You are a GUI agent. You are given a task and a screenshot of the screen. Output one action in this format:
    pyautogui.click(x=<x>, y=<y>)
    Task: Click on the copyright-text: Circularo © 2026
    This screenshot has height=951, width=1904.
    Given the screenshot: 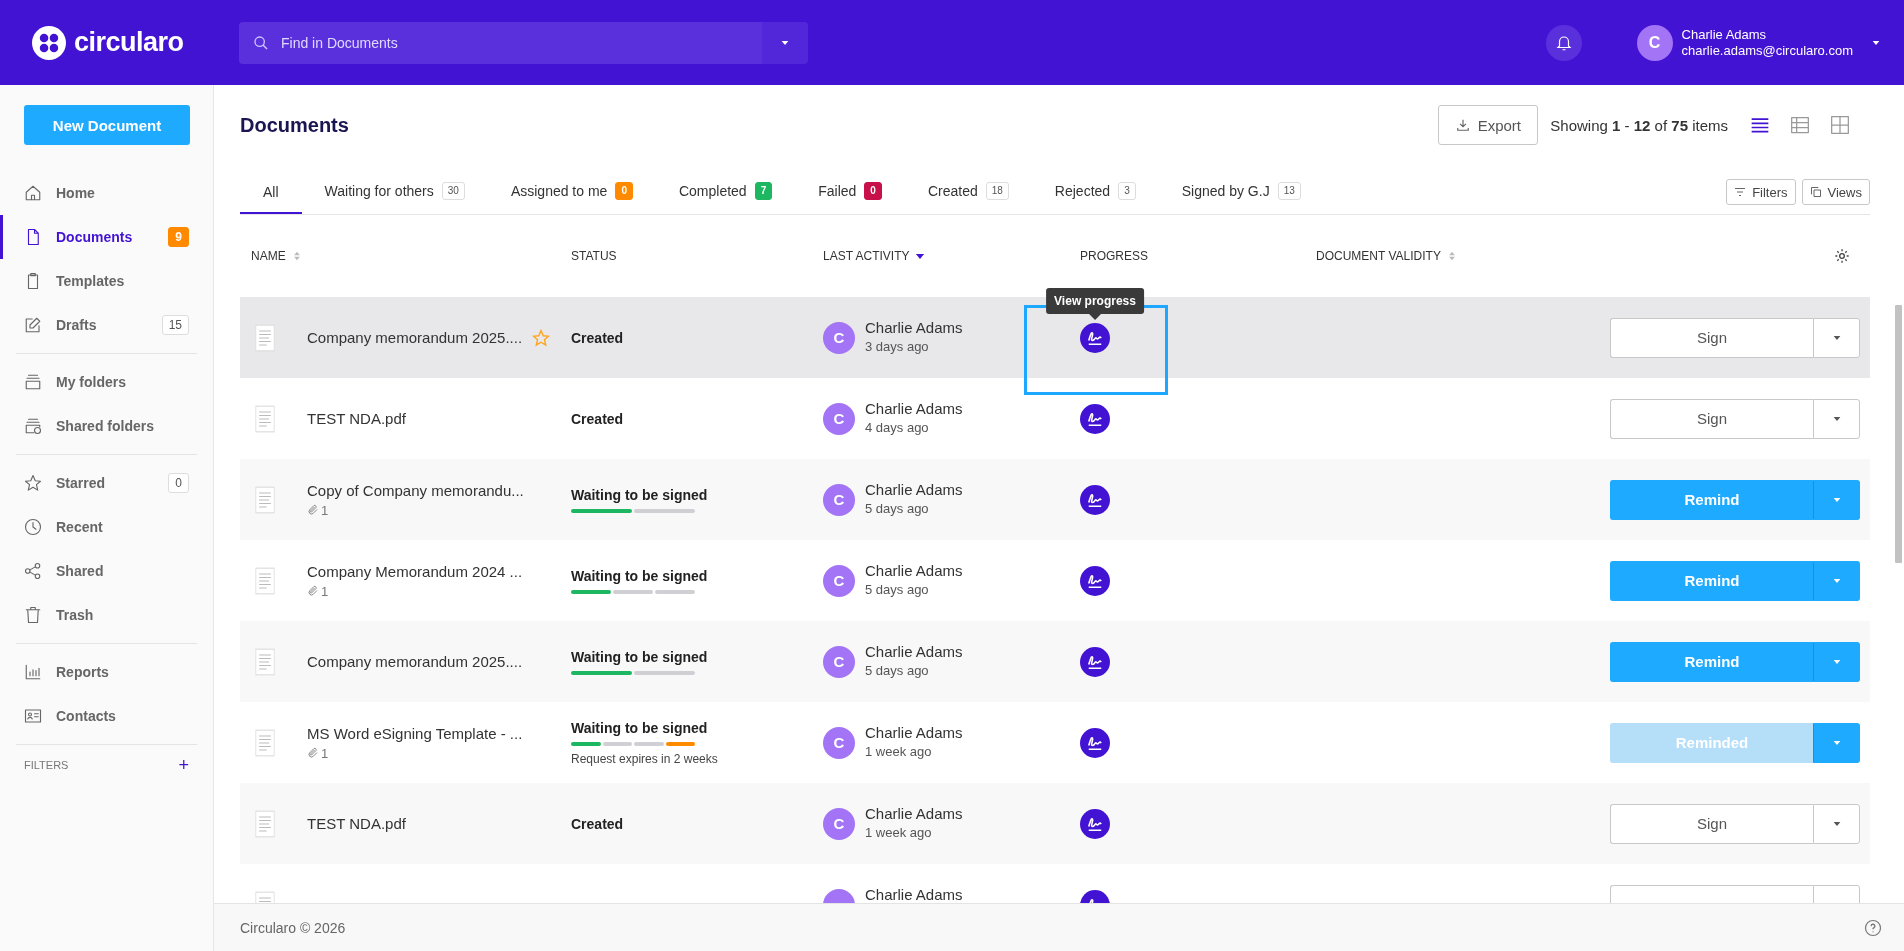 What is the action you would take?
    pyautogui.click(x=293, y=927)
    